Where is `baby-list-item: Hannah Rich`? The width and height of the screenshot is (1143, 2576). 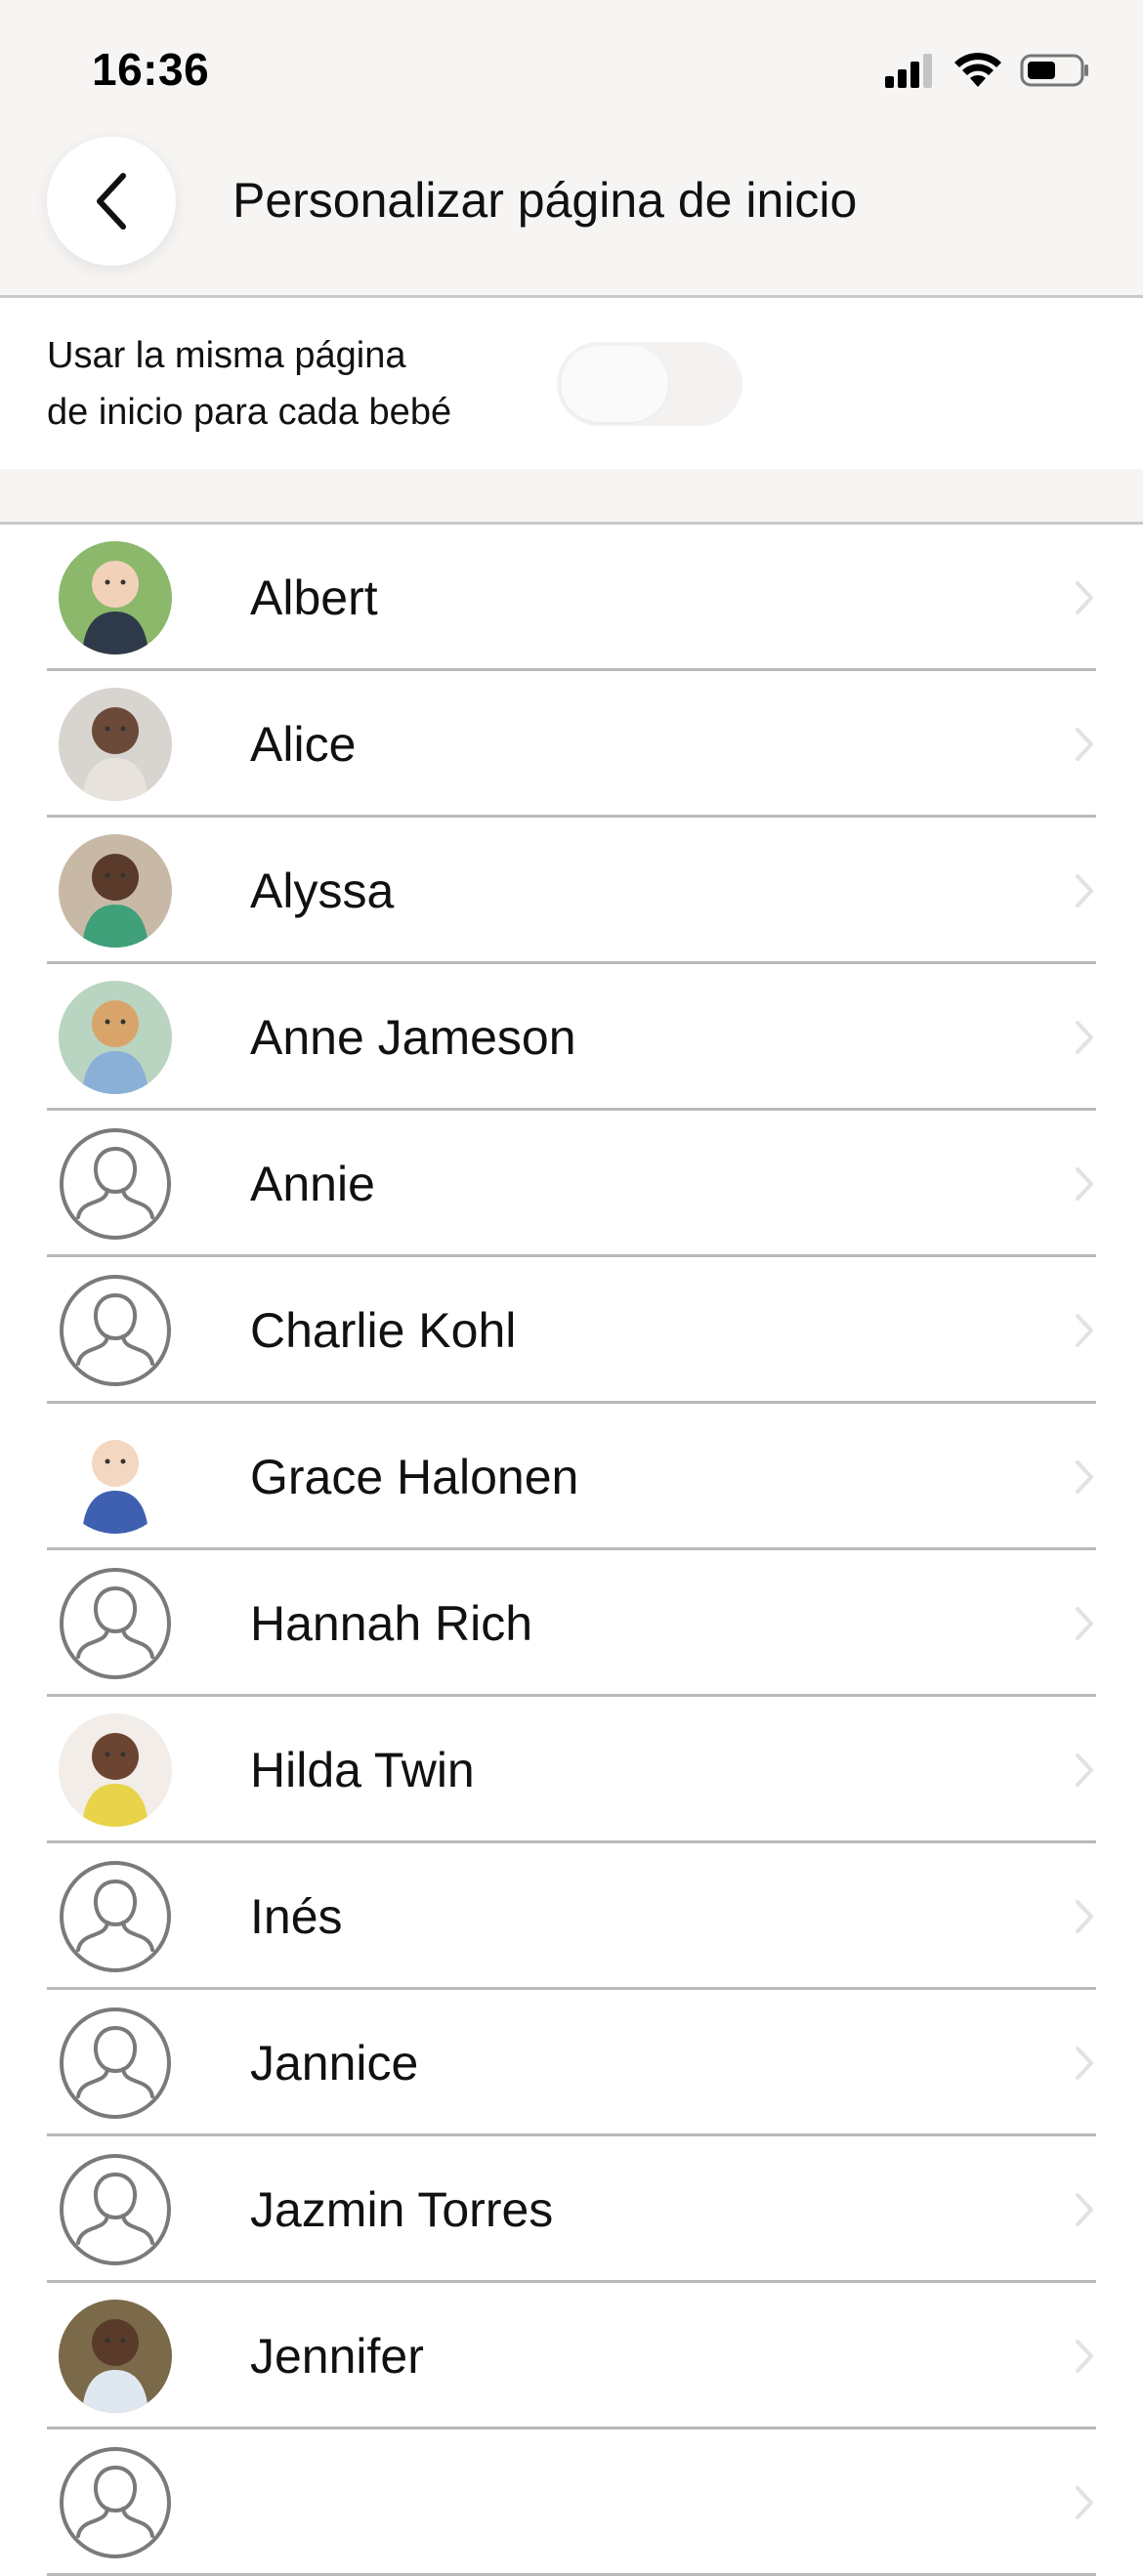 baby-list-item: Hannah Rich is located at coordinates (571, 1623).